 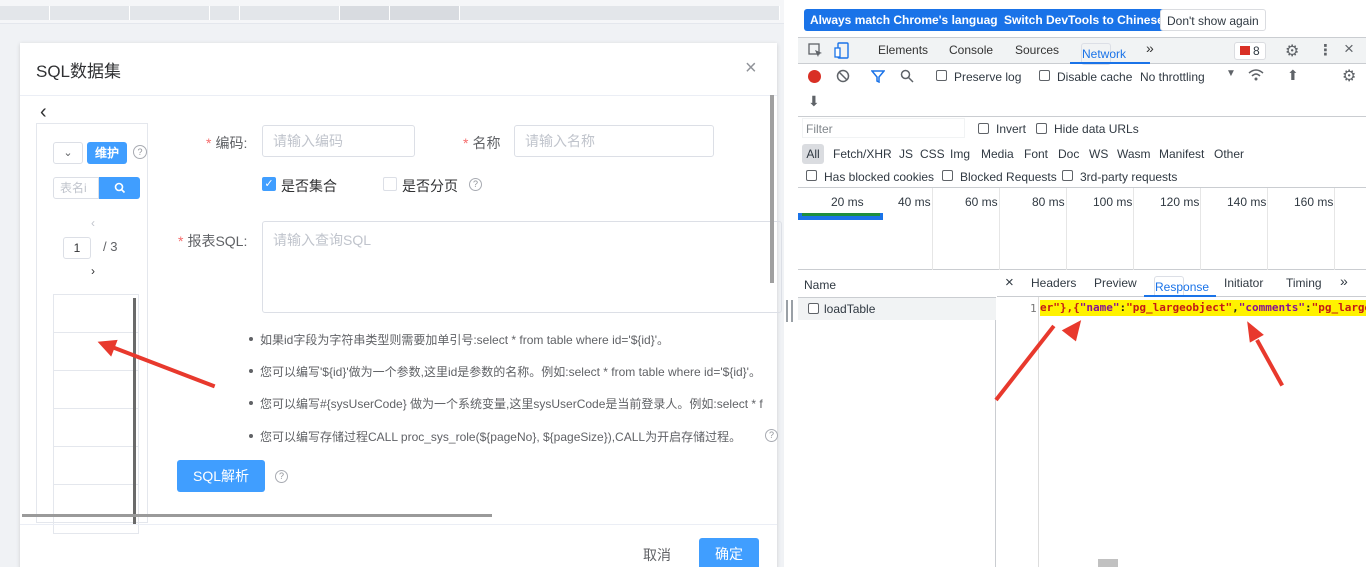 What do you see at coordinates (1115, 283) in the screenshot?
I see `tab-preview: Preview` at bounding box center [1115, 283].